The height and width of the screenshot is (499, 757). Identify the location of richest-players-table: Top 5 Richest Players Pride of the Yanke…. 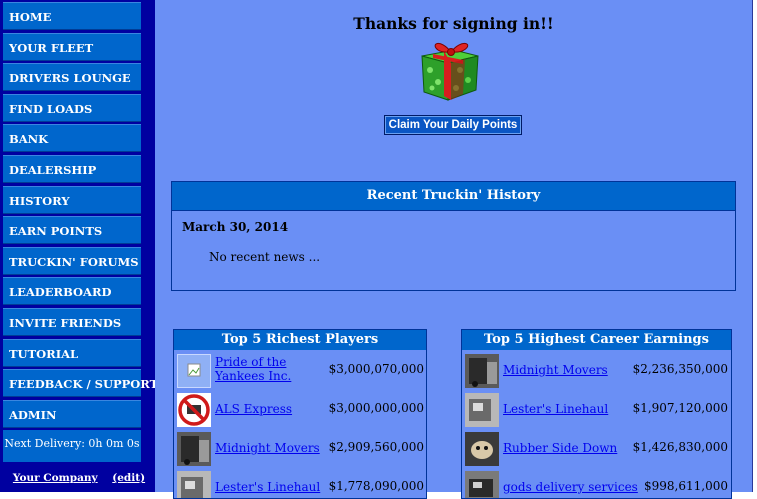
(300, 414).